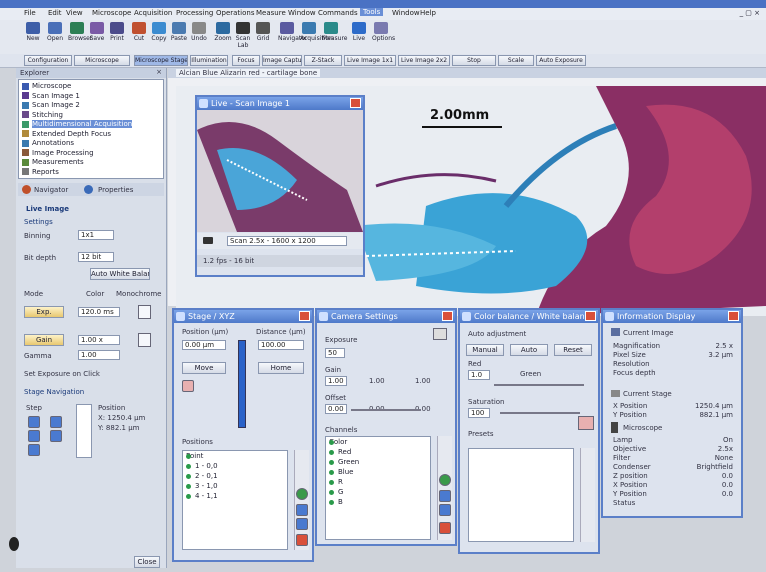 This screenshot has height=572, width=766. Describe the element at coordinates (539, 385) in the screenshot. I see `wb-red-slider` at that location.